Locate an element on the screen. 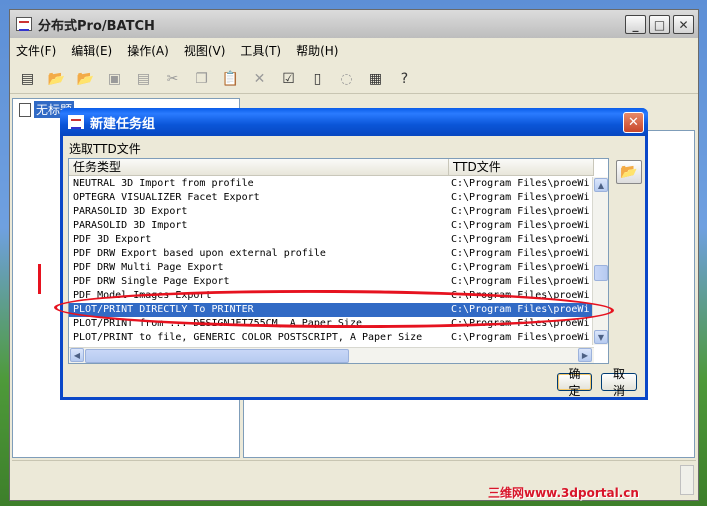 The height and width of the screenshot is (506, 707). dialog-title-bar: 新建任务组 ✕ is located at coordinates (354, 122).